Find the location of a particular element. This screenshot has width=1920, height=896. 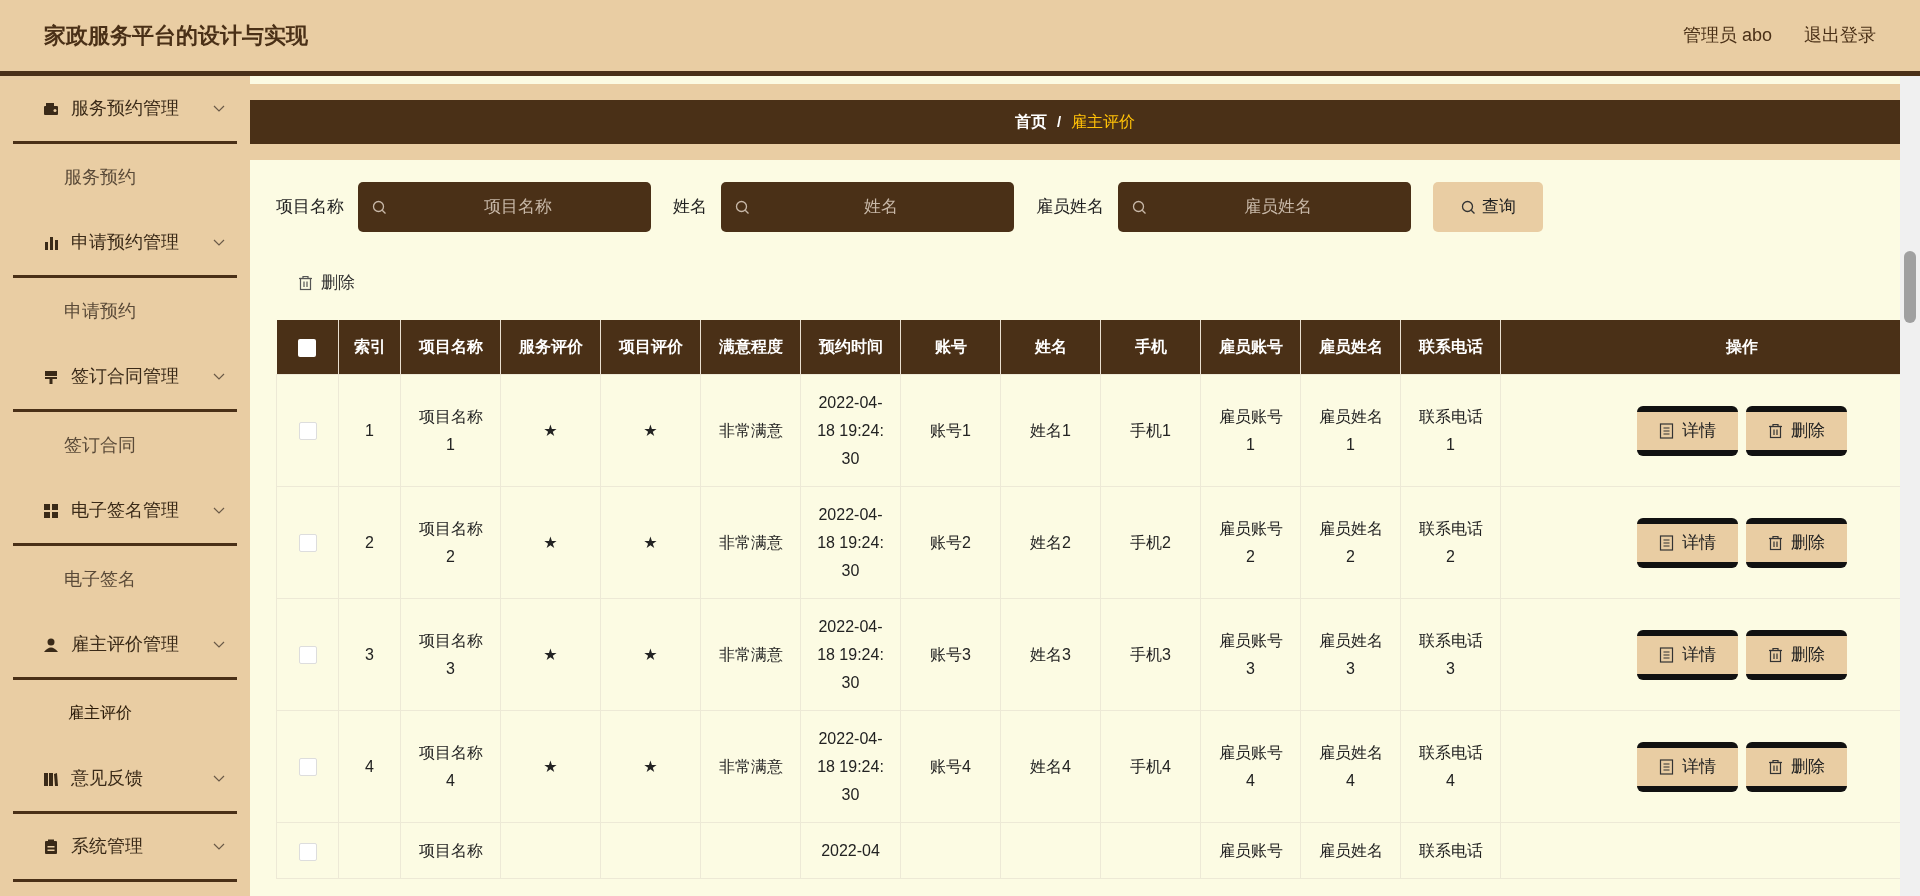

sidebar-menu-item: 服务预约管理 is located at coordinates (125, 110).